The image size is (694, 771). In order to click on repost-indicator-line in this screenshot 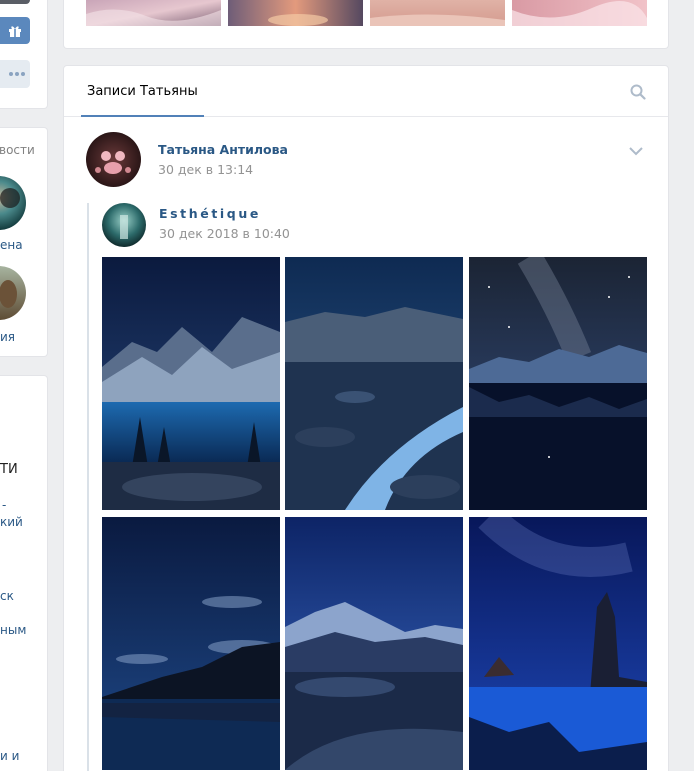, I will do `click(88, 487)`.